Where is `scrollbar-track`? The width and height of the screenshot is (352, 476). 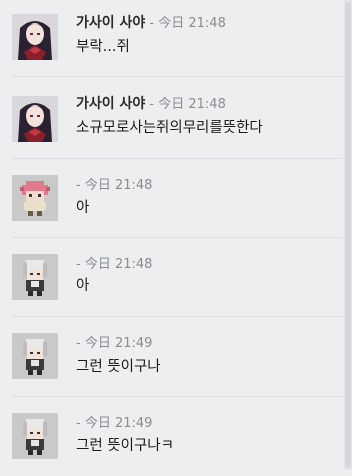 scrollbar-track is located at coordinates (348, 235).